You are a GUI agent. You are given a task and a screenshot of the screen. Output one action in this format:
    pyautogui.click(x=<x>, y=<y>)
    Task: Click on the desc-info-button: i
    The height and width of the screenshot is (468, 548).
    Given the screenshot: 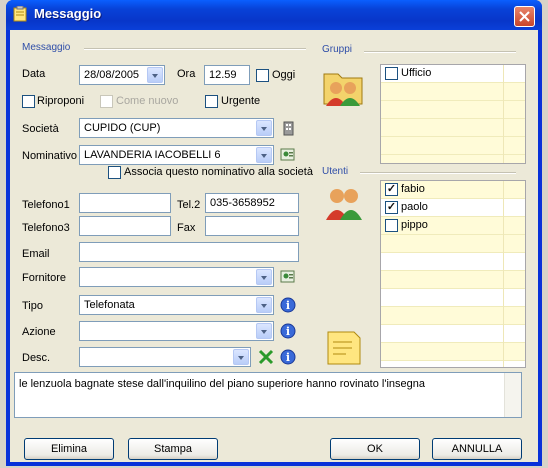 What is the action you would take?
    pyautogui.click(x=288, y=357)
    